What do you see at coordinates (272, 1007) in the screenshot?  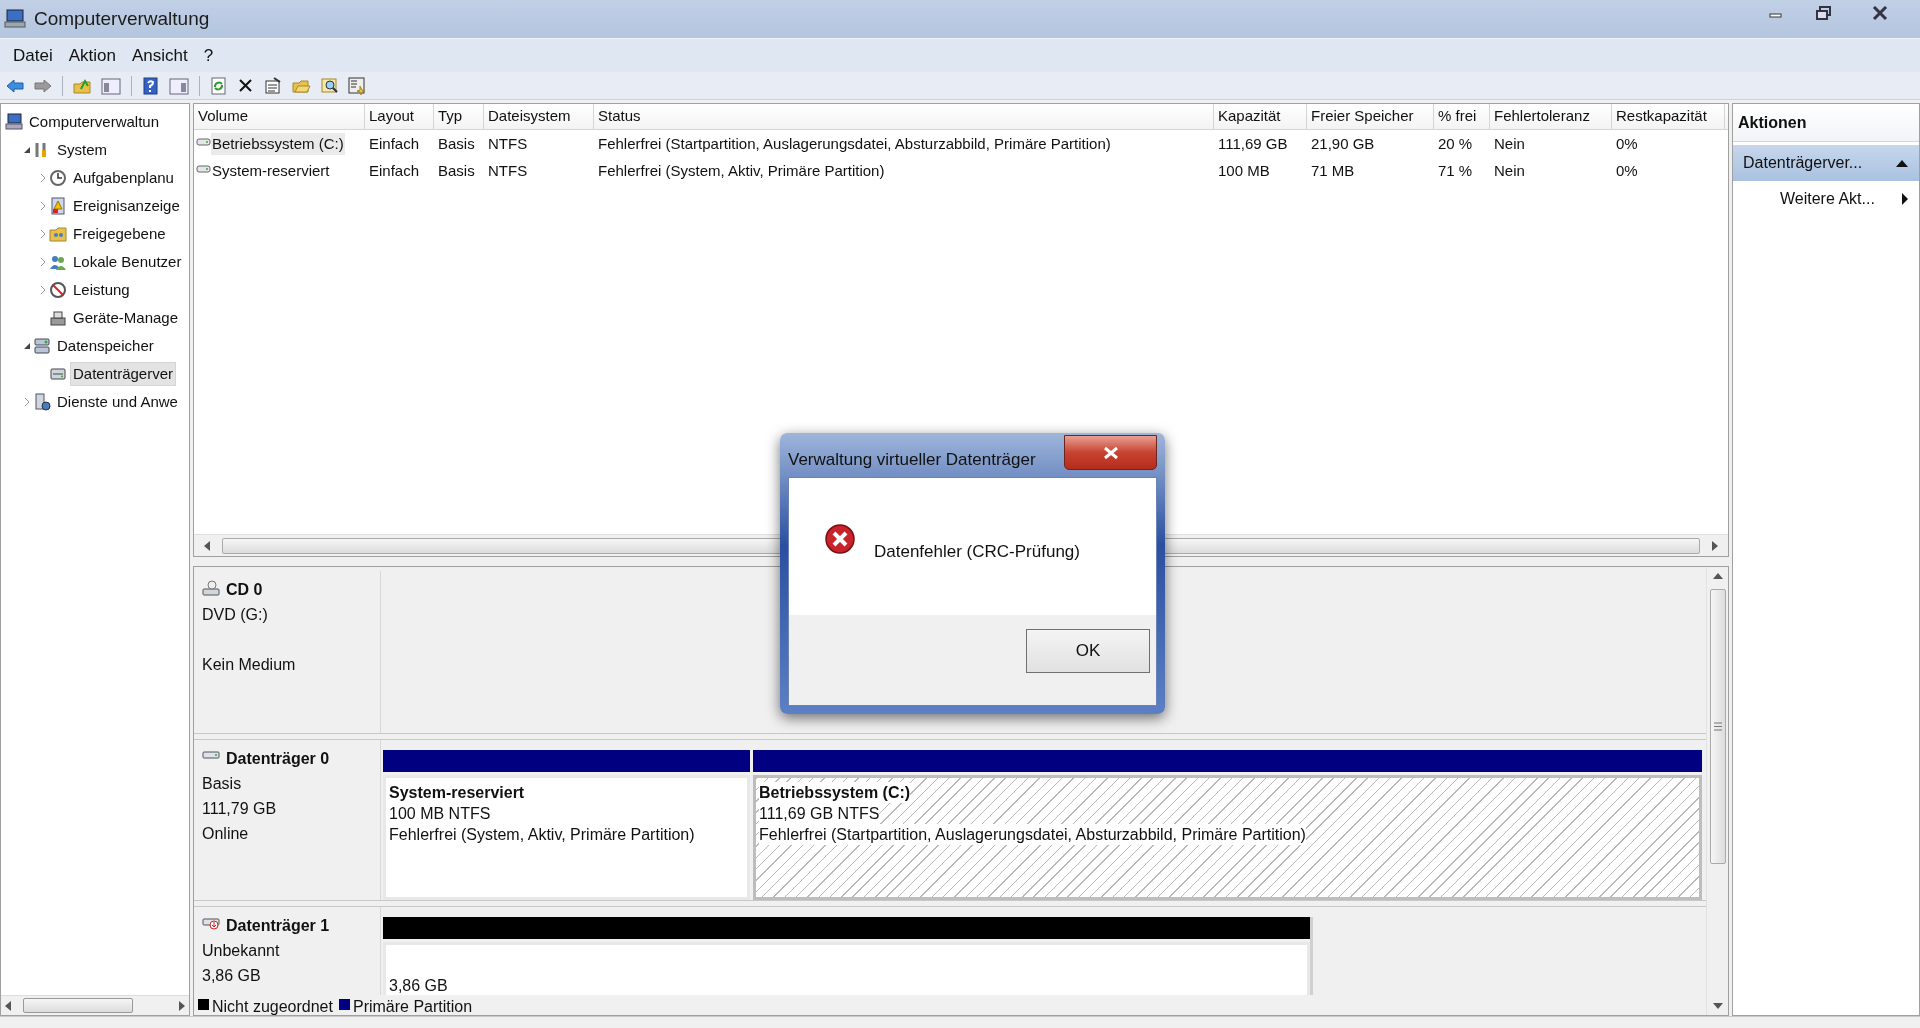 I see `legend-label: Nicht zugeordnet` at bounding box center [272, 1007].